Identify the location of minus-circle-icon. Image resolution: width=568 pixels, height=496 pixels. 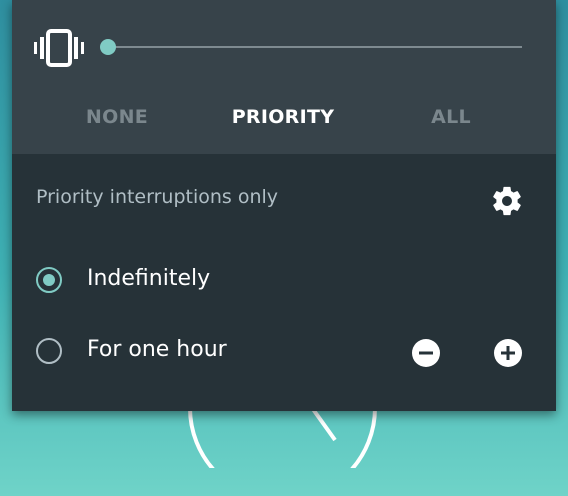
(426, 353).